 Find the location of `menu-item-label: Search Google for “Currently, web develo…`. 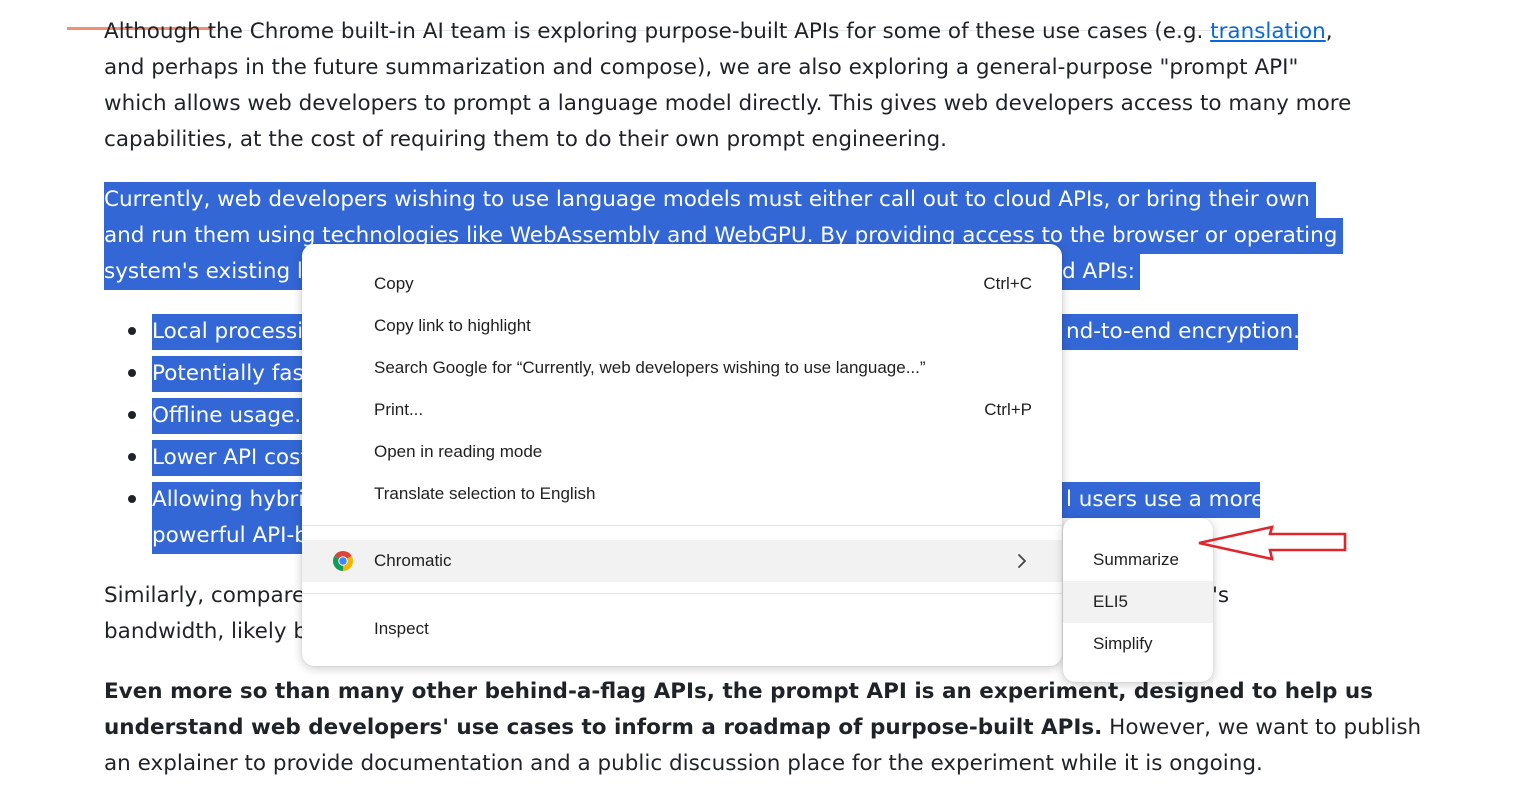

menu-item-label: Search Google for “Currently, web develo… is located at coordinates (650, 367).